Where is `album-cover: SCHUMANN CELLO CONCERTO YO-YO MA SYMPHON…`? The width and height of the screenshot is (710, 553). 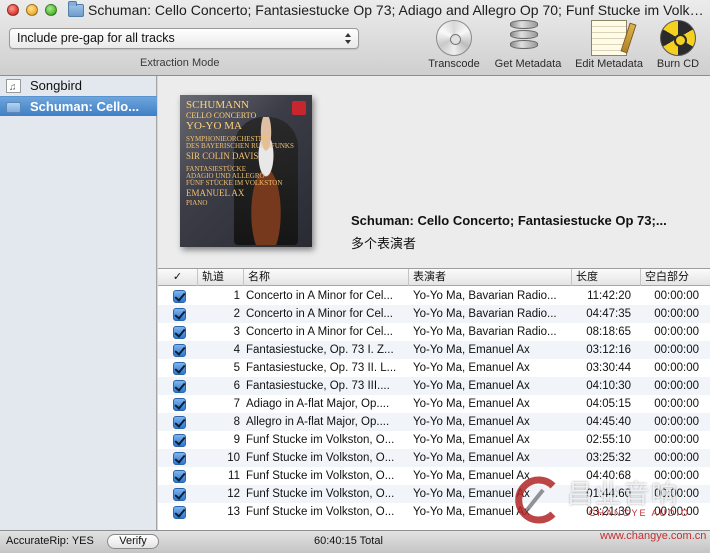
album-cover: SCHUMANN CELLO CONCERTO YO-YO MA SYMPHON… is located at coordinates (246, 171).